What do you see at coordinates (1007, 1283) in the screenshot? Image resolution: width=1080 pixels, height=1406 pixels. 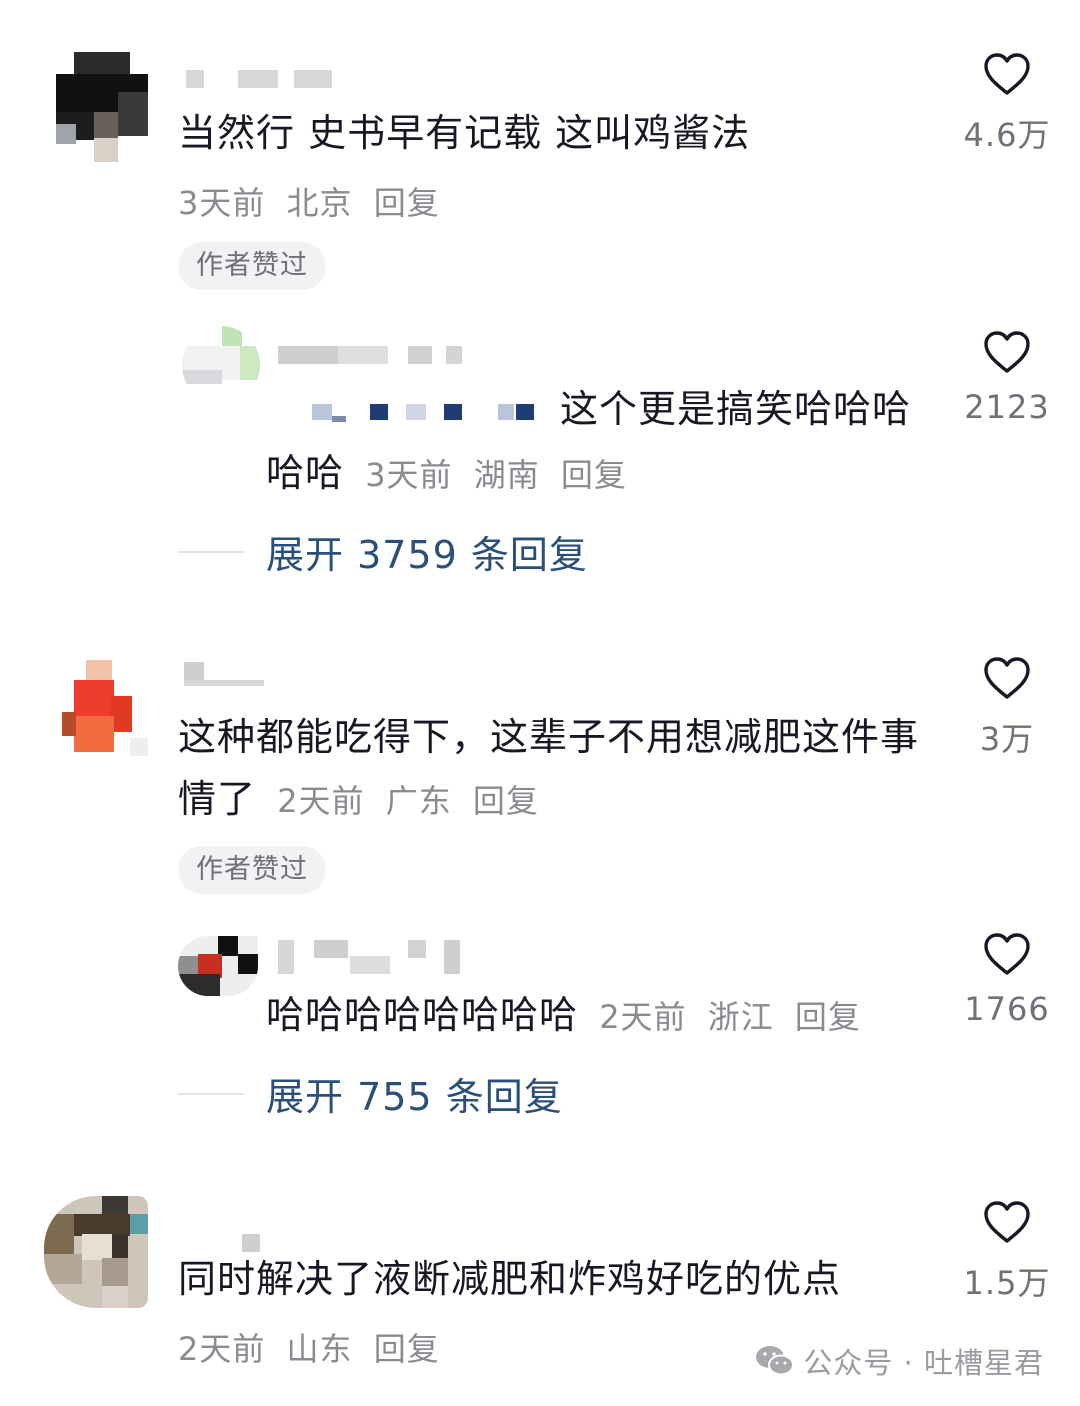 I see `like-count: 1.5万` at bounding box center [1007, 1283].